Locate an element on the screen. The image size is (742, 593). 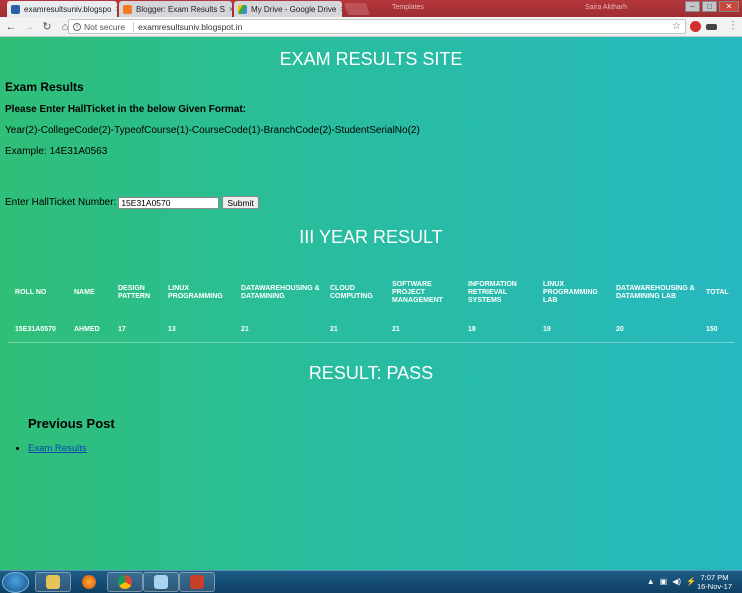
table-cell-name: AHMED is located at coordinates (87, 329).